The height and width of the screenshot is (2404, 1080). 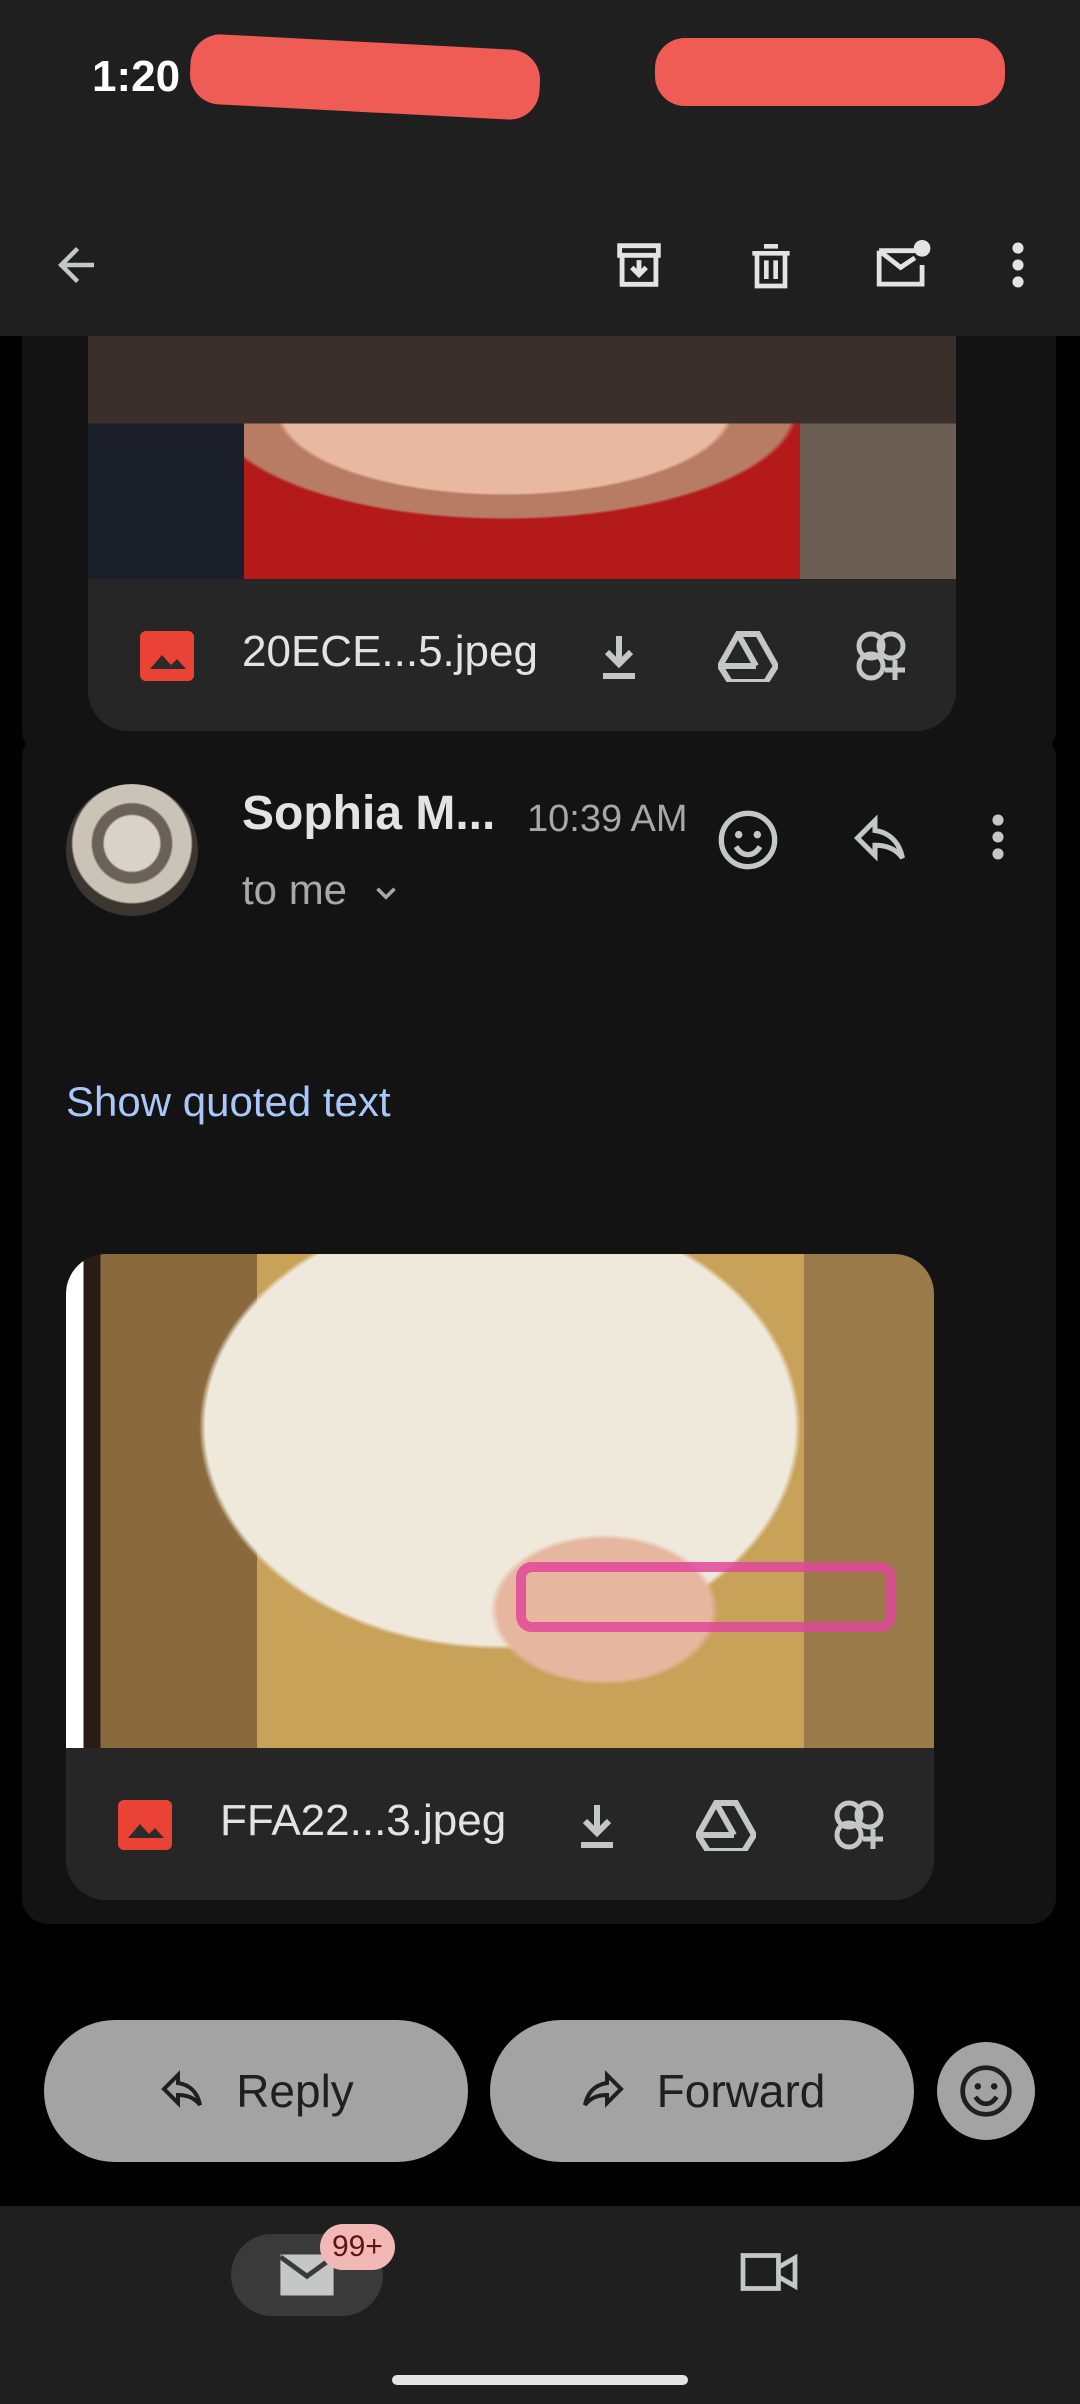 I want to click on status-bar: 1:20, so click(x=540, y=100).